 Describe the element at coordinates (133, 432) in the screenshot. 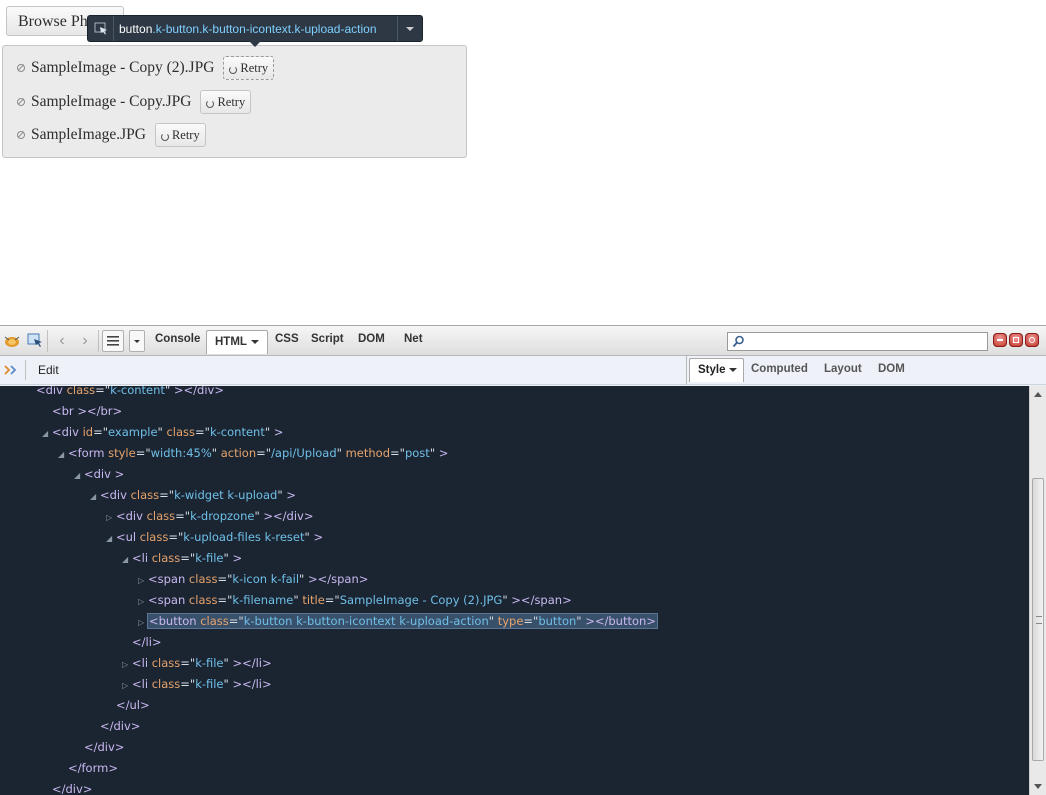

I see `tree-token: example` at that location.